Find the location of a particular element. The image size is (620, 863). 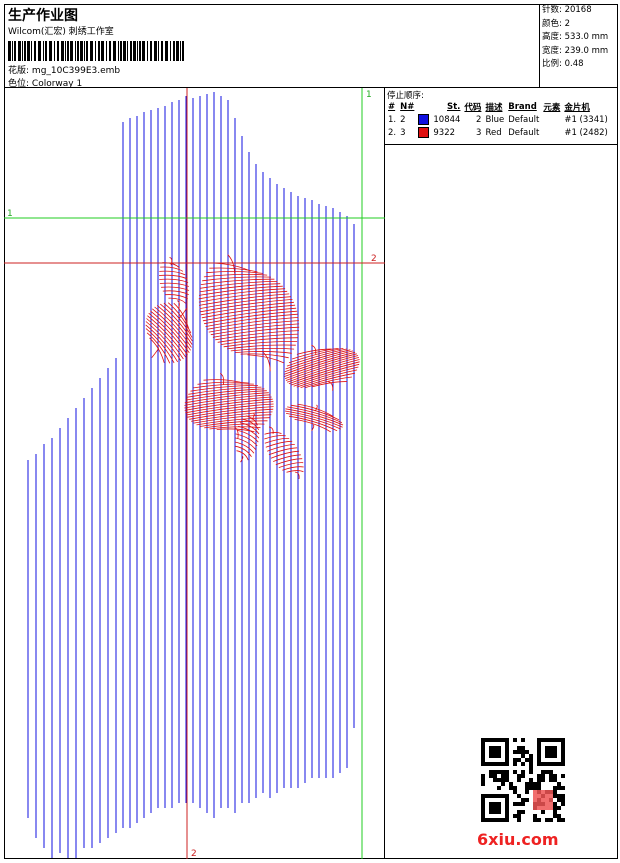

design-file: mg_10C399E3.emb is located at coordinates (76, 71).